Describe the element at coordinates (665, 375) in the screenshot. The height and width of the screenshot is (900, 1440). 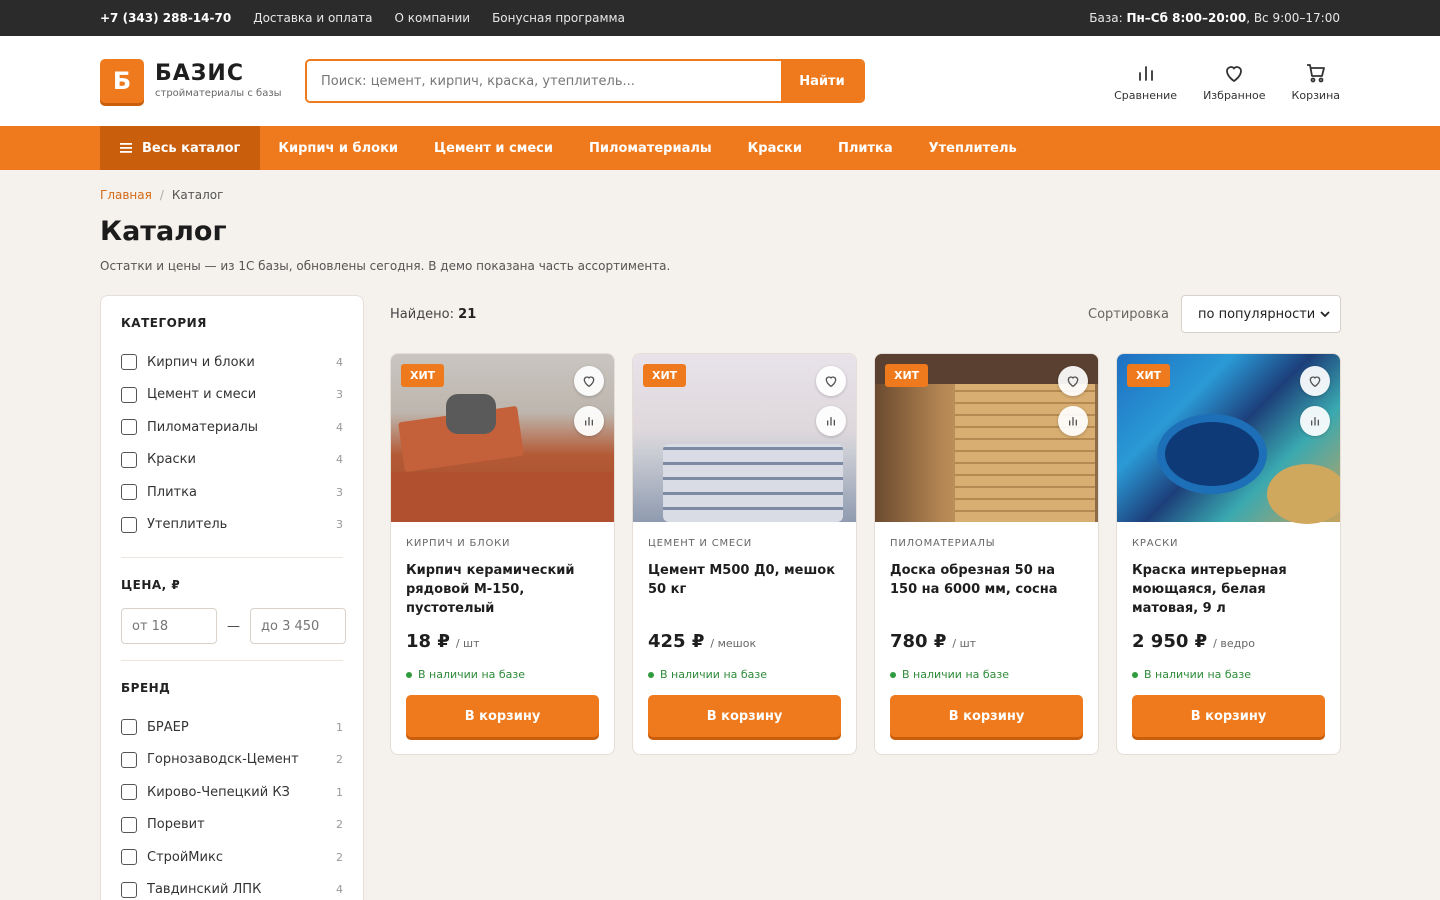
I see `hit-badge: ХИТ` at that location.